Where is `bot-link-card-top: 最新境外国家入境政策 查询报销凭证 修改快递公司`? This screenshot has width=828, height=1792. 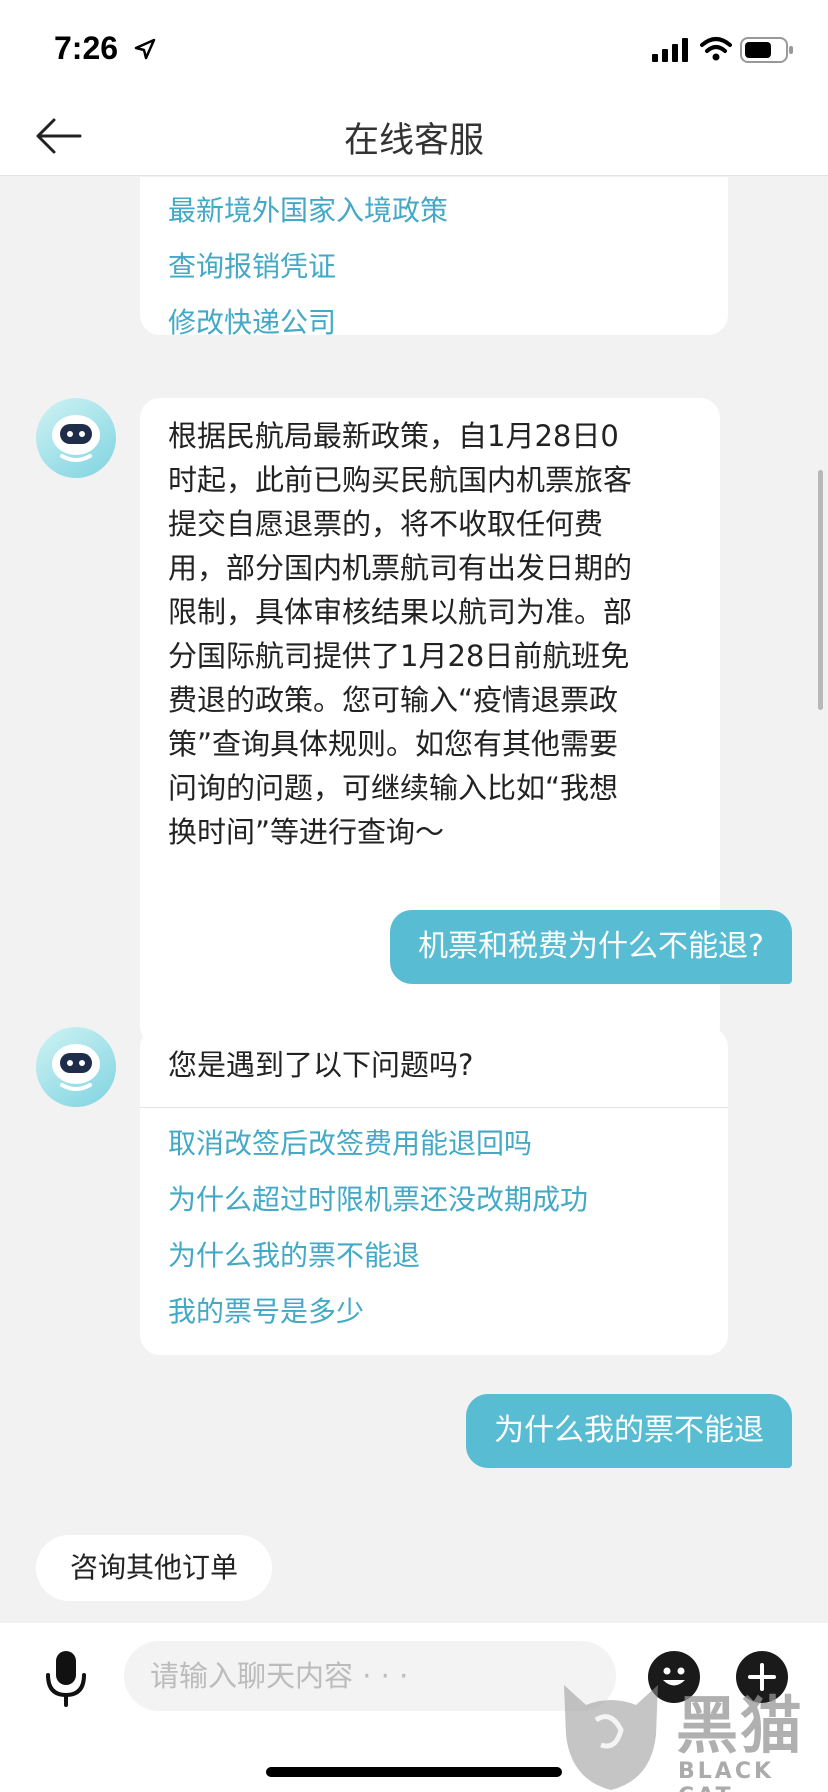
bot-link-card-top: 最新境外国家入境政策 查询报销凭证 修改快递公司 is located at coordinates (434, 258).